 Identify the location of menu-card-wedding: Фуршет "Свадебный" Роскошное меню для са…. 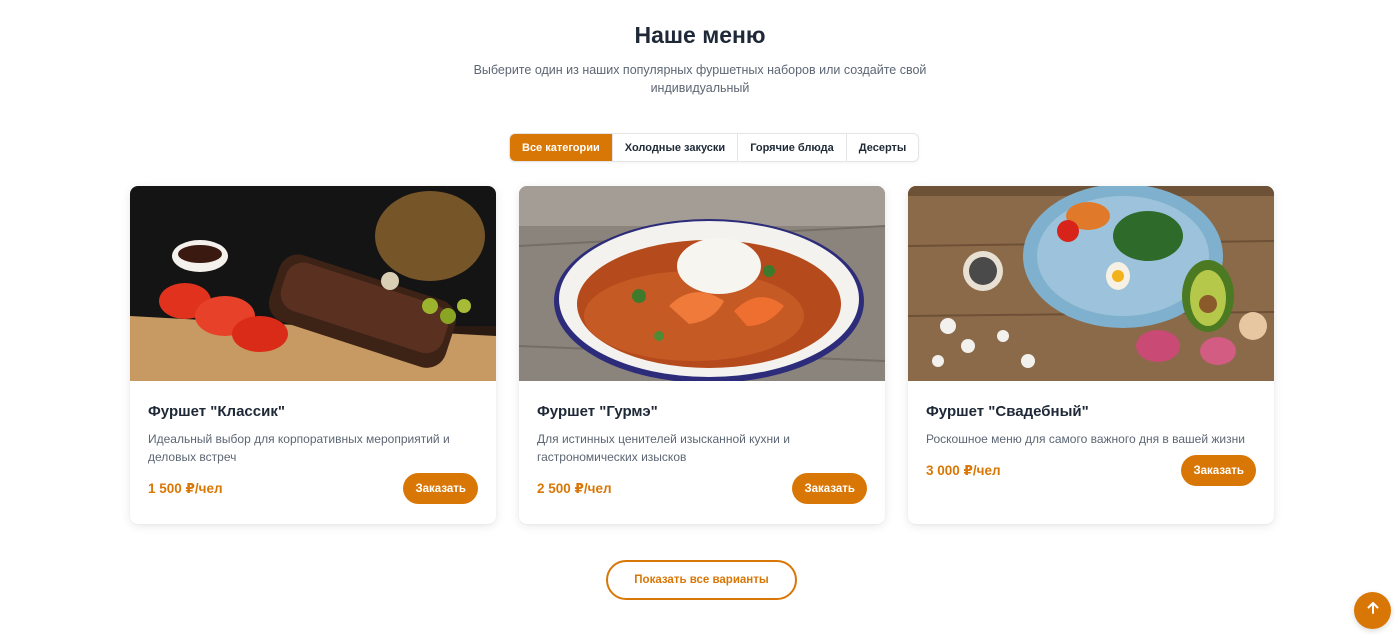
(1091, 355).